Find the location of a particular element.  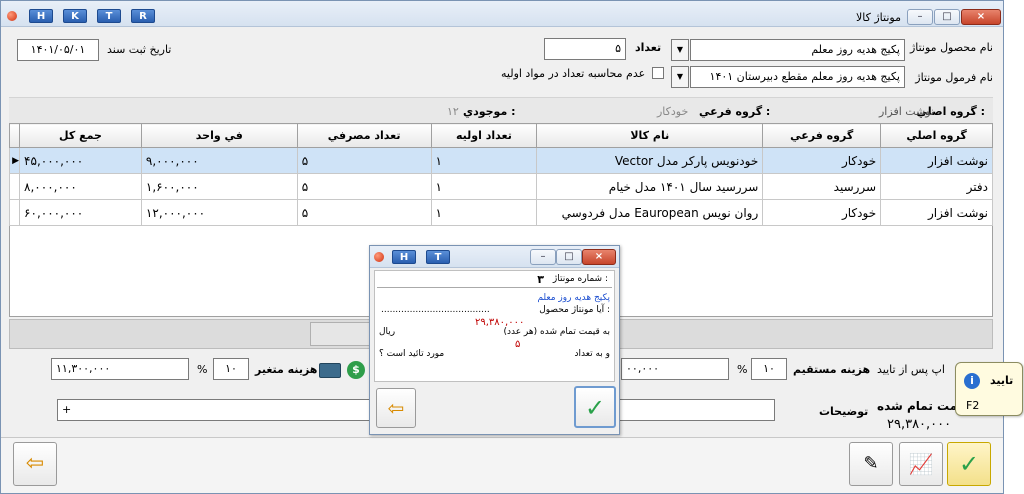

row-indicator is located at coordinates (14, 186).